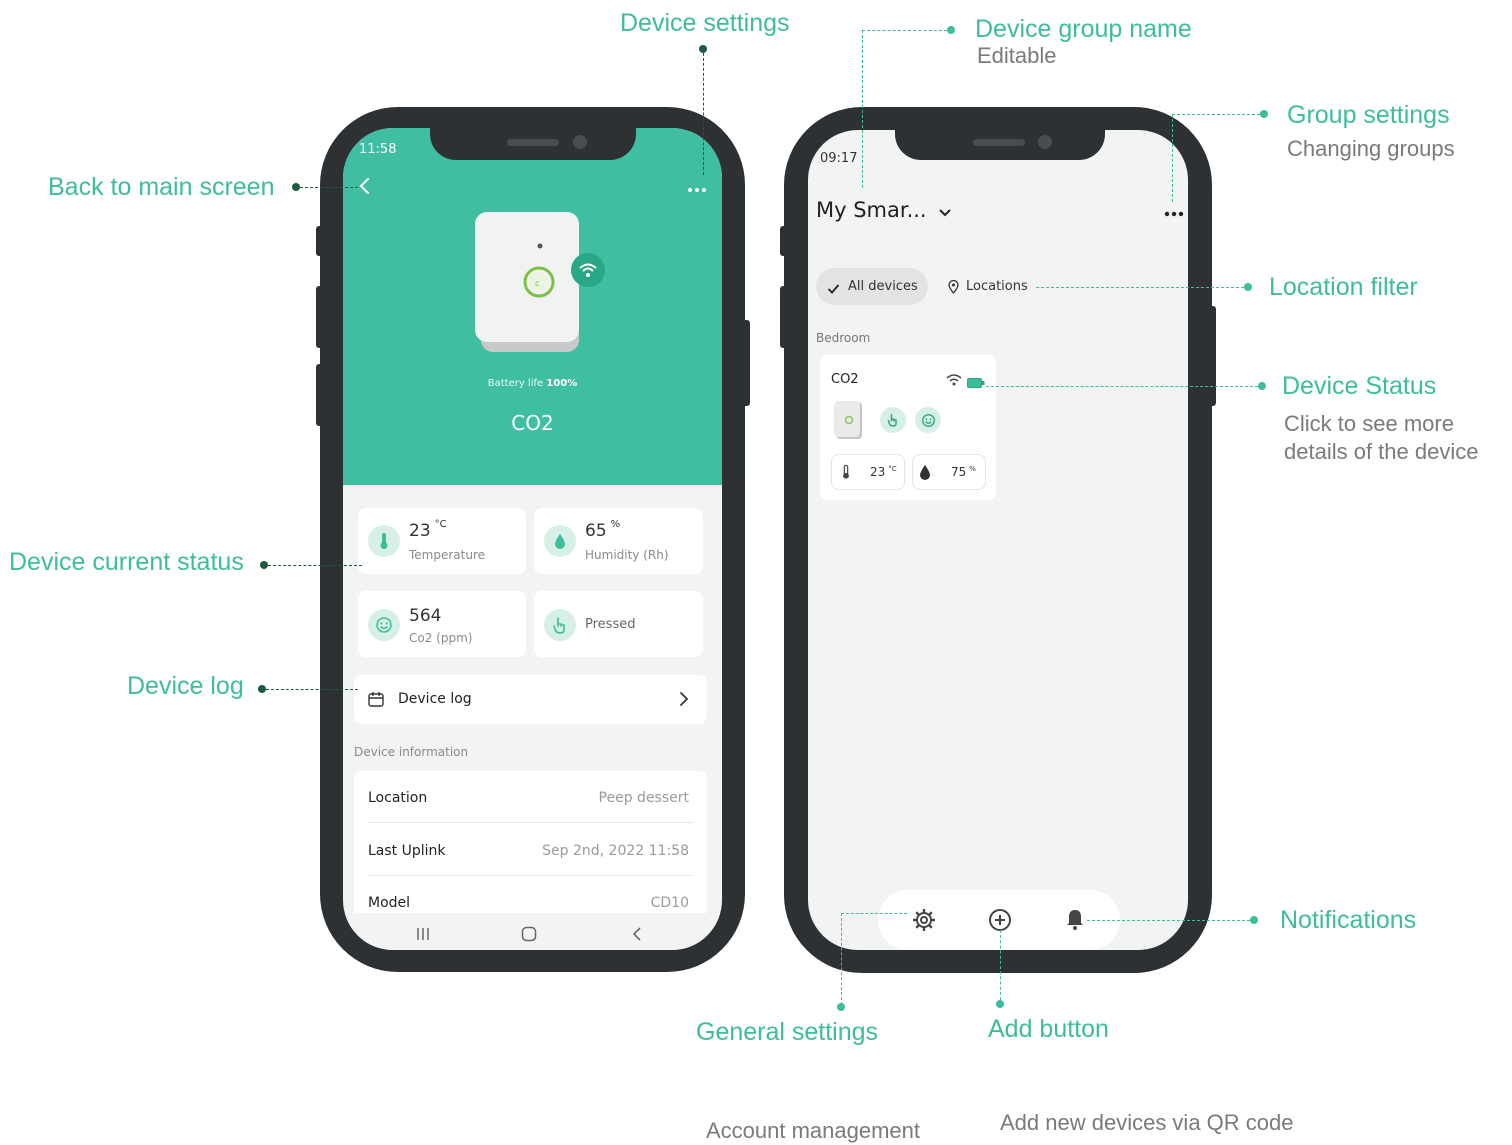  Describe the element at coordinates (562, 383) in the screenshot. I see `battery-value: 100%` at that location.